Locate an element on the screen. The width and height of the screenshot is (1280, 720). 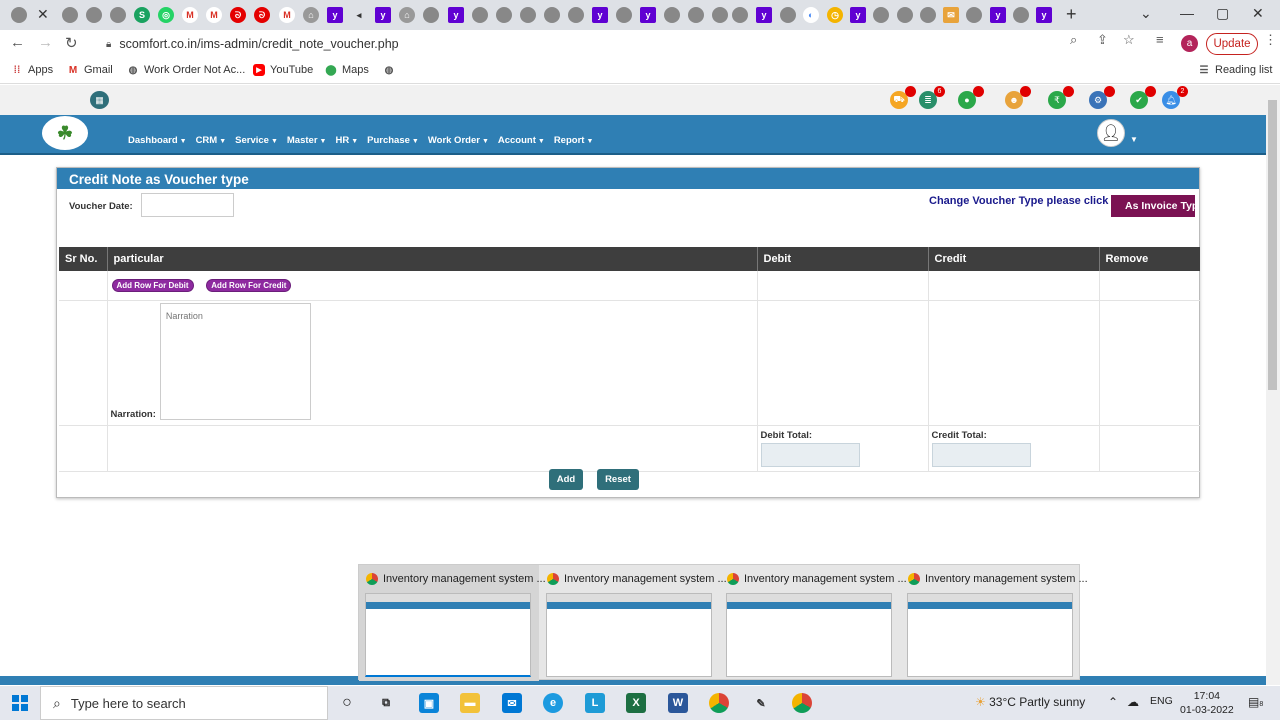
settings-user-notification-icon: ⚙ is located at coordinates (1102, 97).